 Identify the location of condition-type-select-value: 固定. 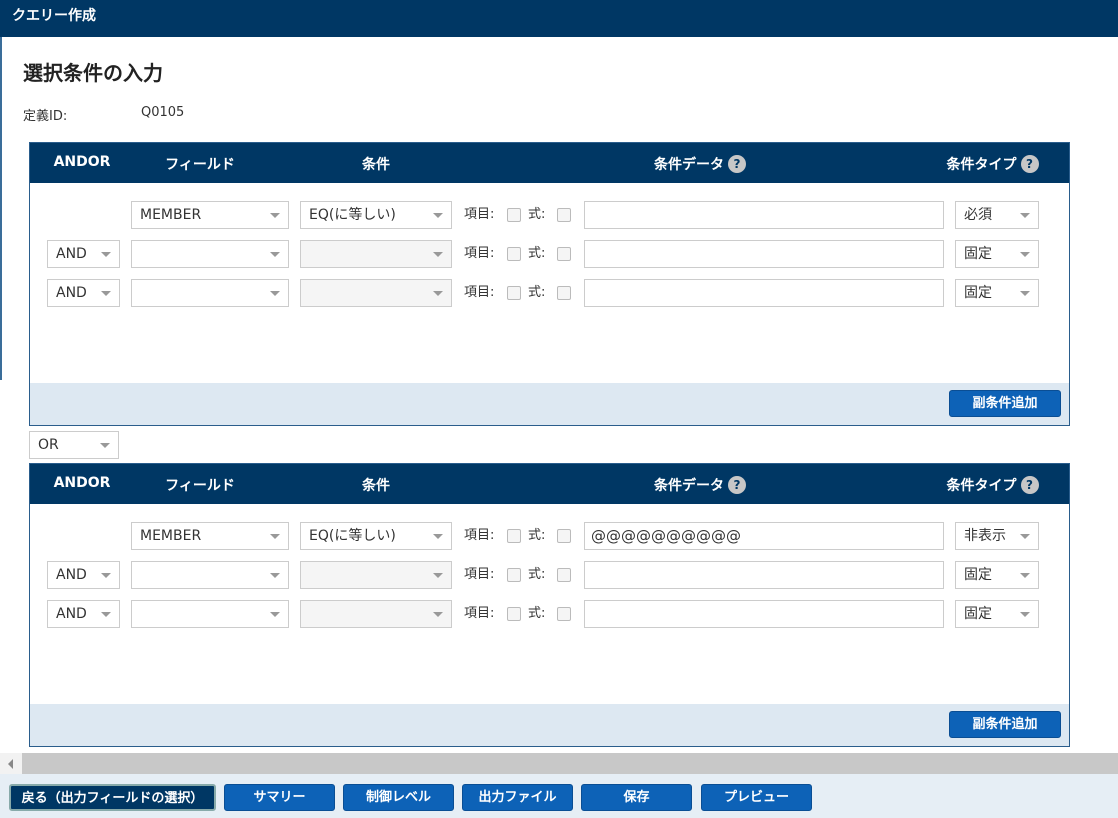
(978, 293).